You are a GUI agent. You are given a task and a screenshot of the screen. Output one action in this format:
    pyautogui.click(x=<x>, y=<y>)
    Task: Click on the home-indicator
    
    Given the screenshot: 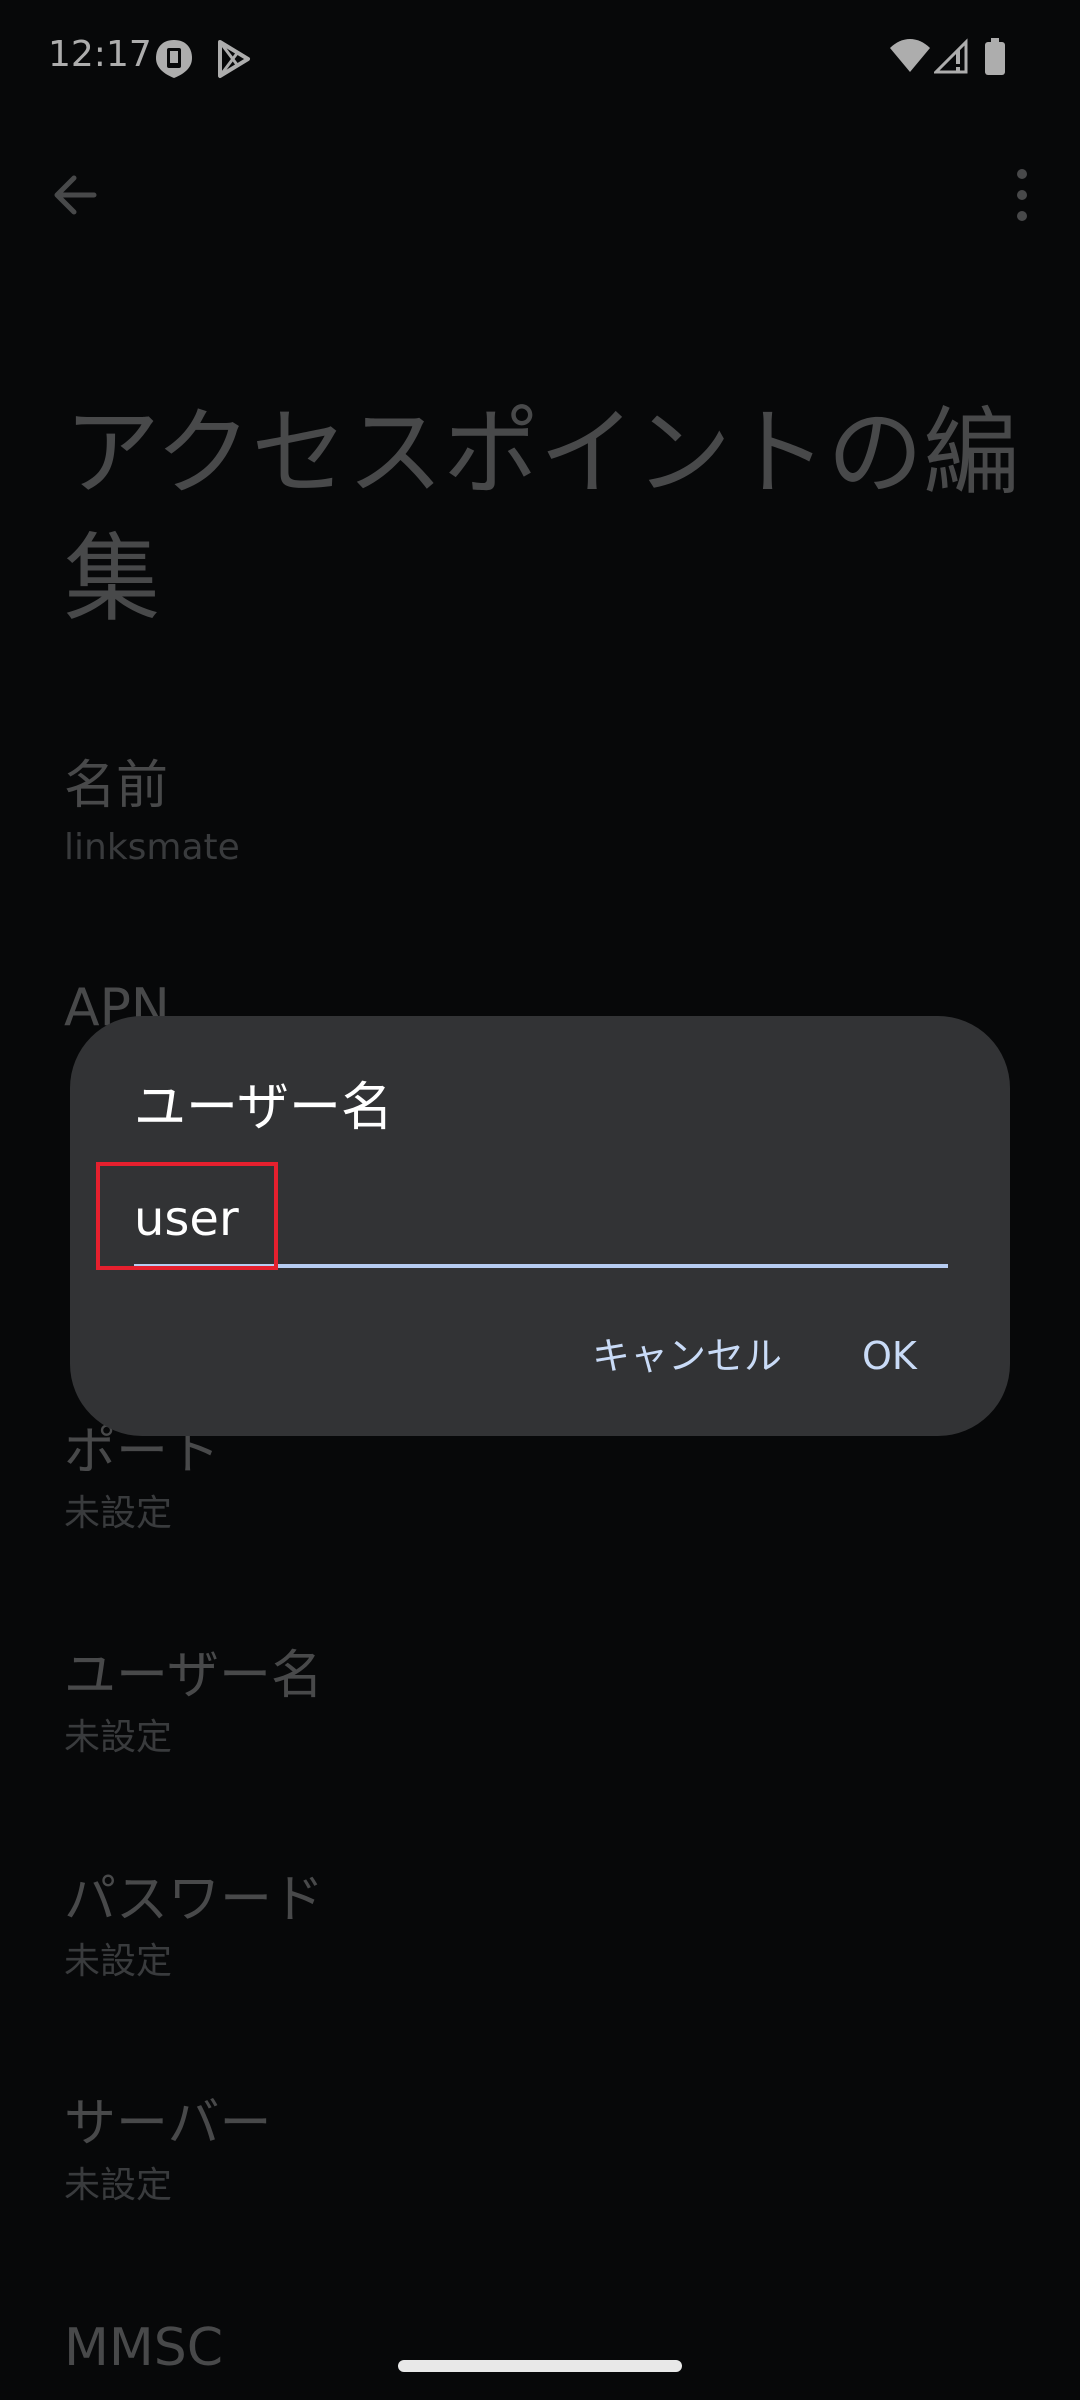 What is the action you would take?
    pyautogui.click(x=540, y=2366)
    